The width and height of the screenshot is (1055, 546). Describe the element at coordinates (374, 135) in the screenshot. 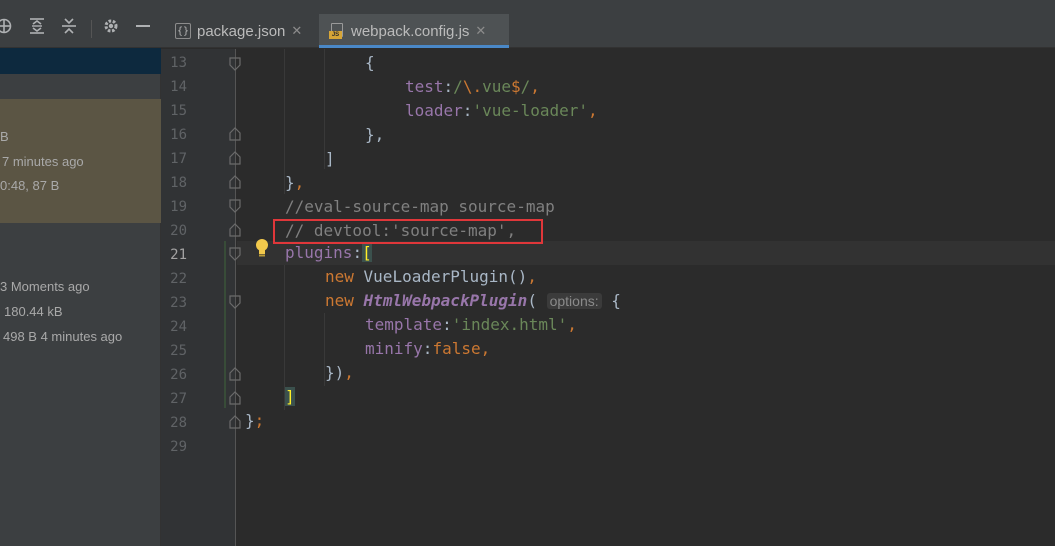

I see `code-line-16: },` at that location.